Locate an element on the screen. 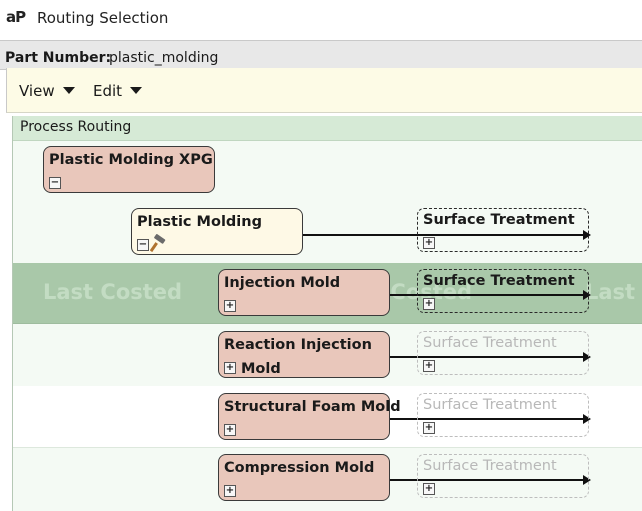  node-label: Plastic Molding is located at coordinates (199, 222).